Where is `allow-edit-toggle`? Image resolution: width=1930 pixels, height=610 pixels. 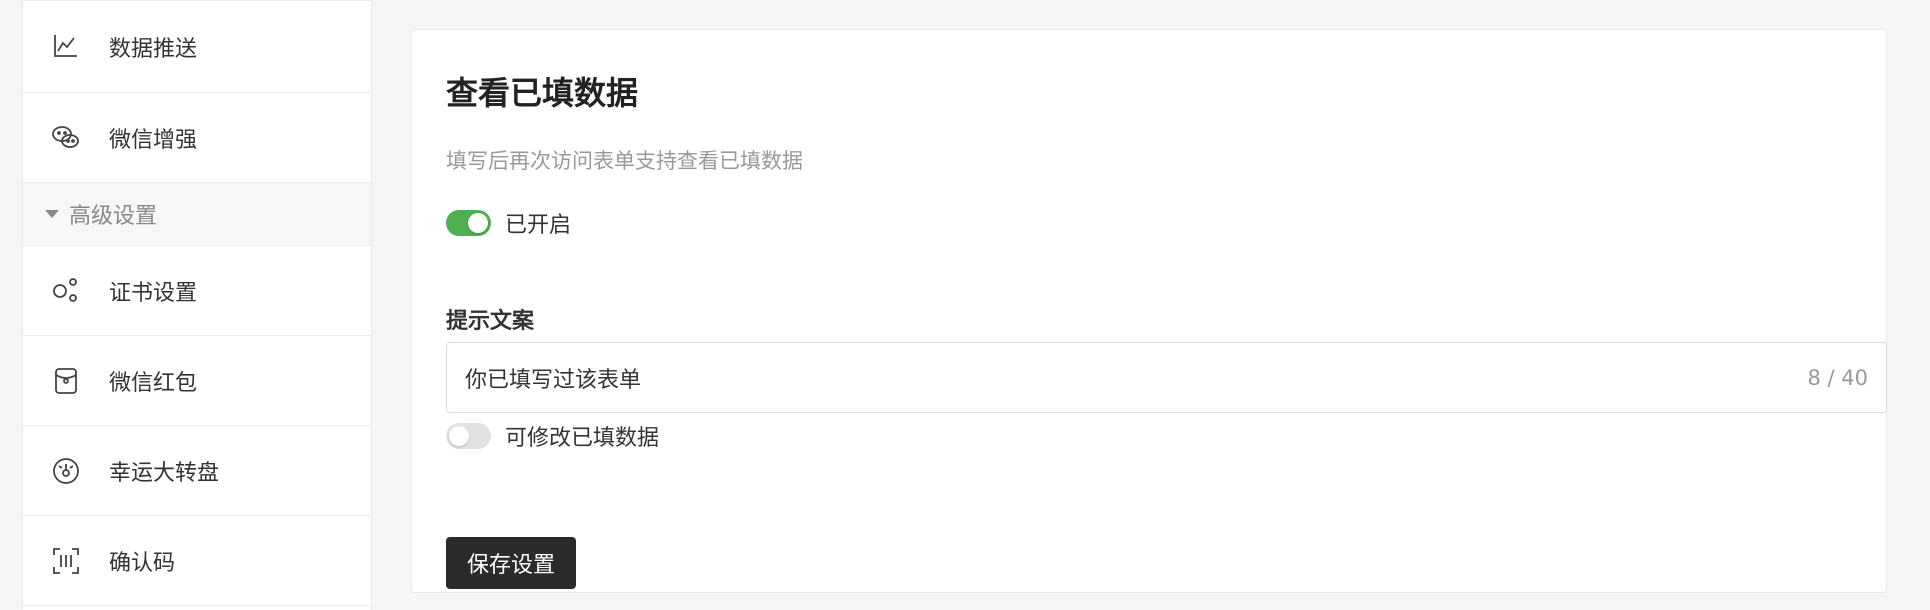 allow-edit-toggle is located at coordinates (468, 436).